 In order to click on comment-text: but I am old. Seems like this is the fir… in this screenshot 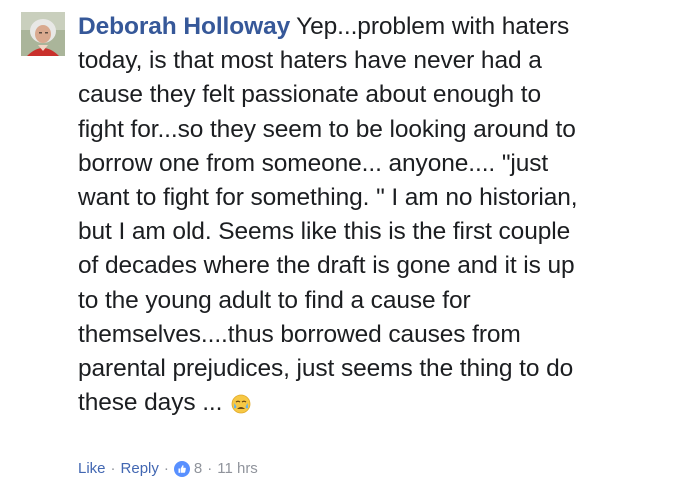, I will do `click(324, 232)`.